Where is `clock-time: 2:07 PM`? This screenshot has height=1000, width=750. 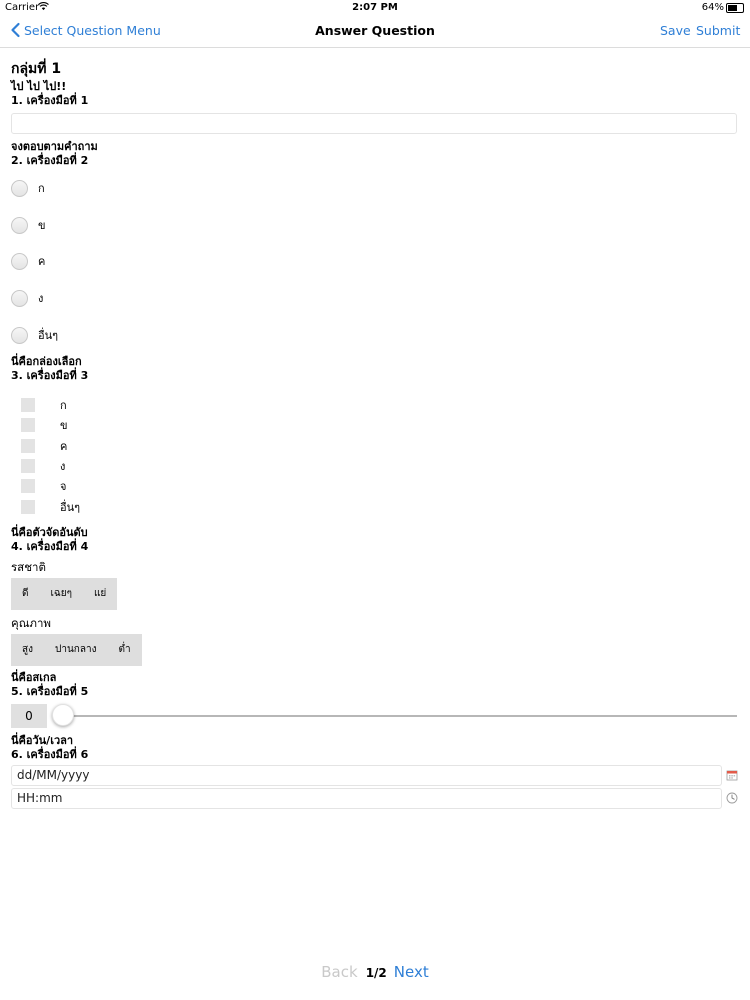 clock-time: 2:07 PM is located at coordinates (375, 7).